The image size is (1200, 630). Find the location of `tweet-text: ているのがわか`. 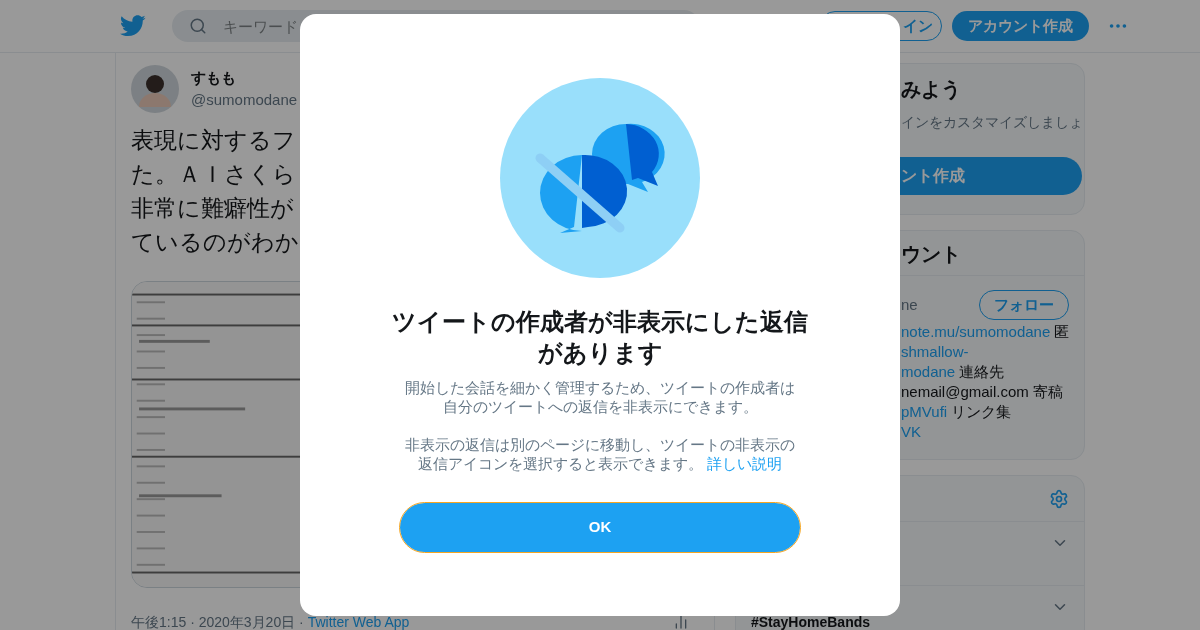

tweet-text: ているのがわか is located at coordinates (215, 242).